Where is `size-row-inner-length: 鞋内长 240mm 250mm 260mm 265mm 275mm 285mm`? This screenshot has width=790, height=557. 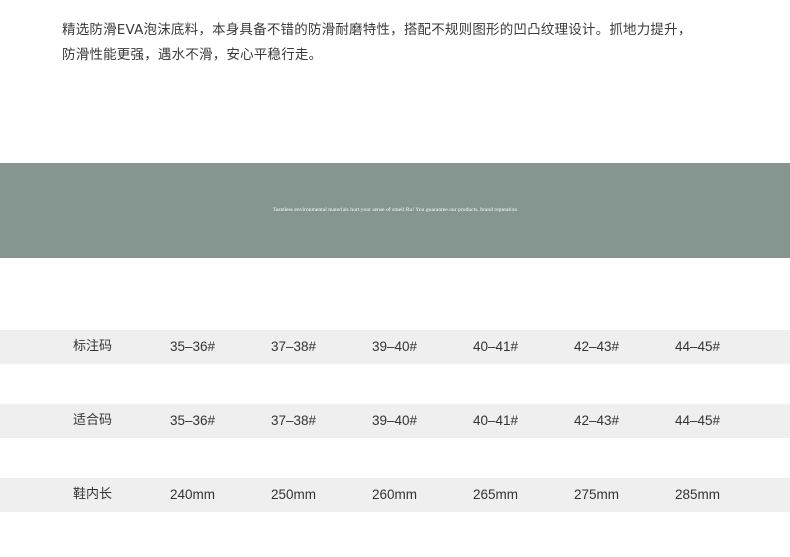 size-row-inner-length: 鞋内长 240mm 250mm 260mm 265mm 275mm 285mm is located at coordinates (395, 495).